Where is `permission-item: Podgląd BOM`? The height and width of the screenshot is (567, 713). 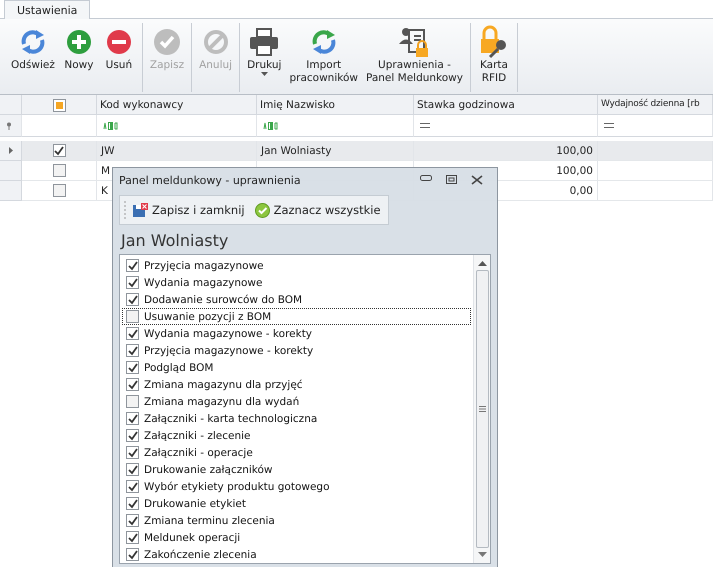 permission-item: Podgląd BOM is located at coordinates (296, 367).